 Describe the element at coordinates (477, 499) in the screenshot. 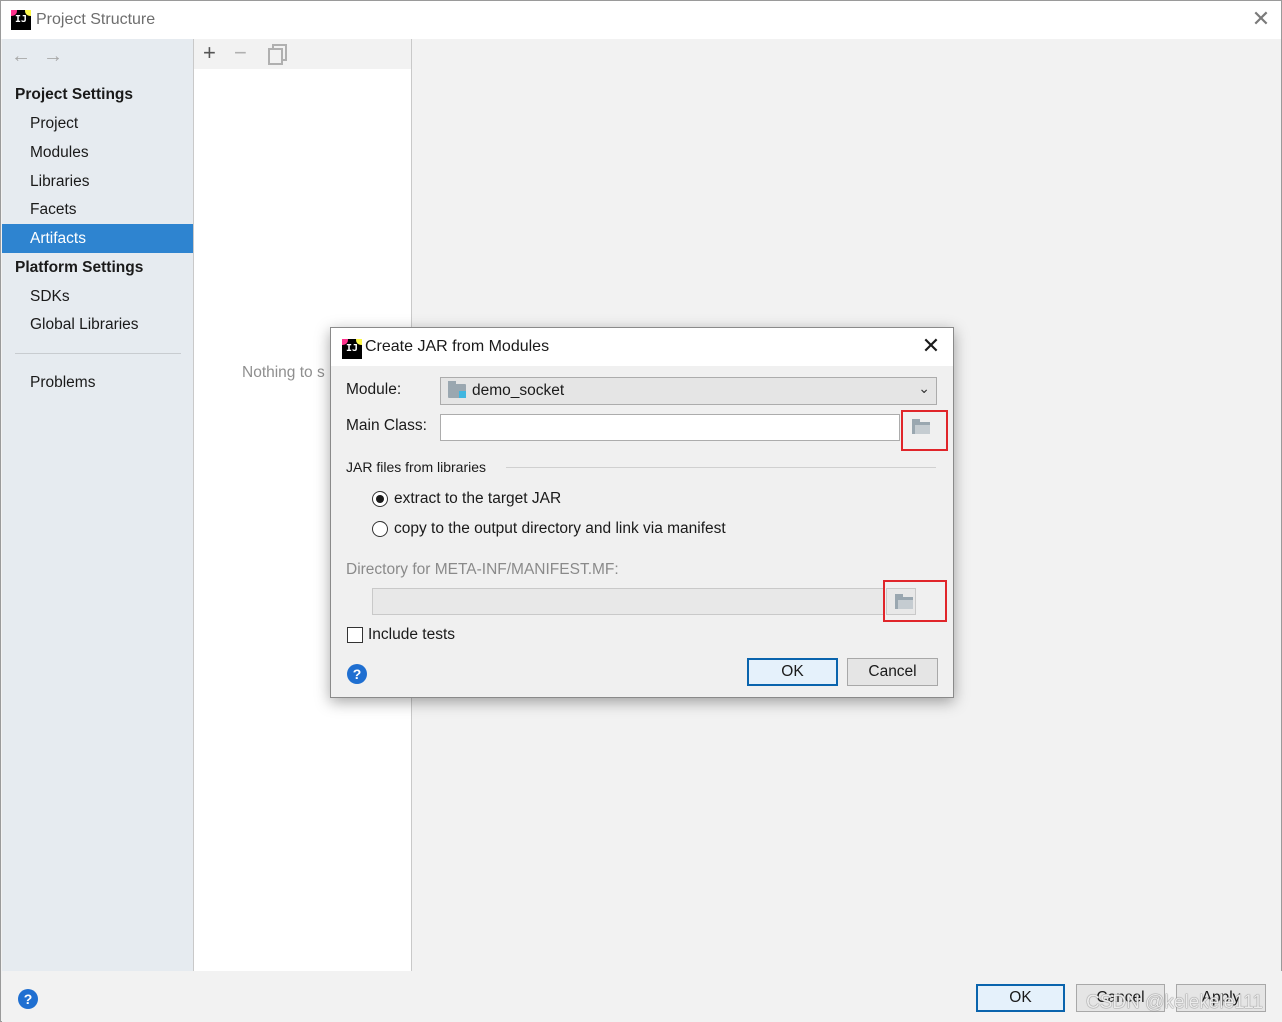

I see `extract-radio-label: extract to the target JAR` at that location.